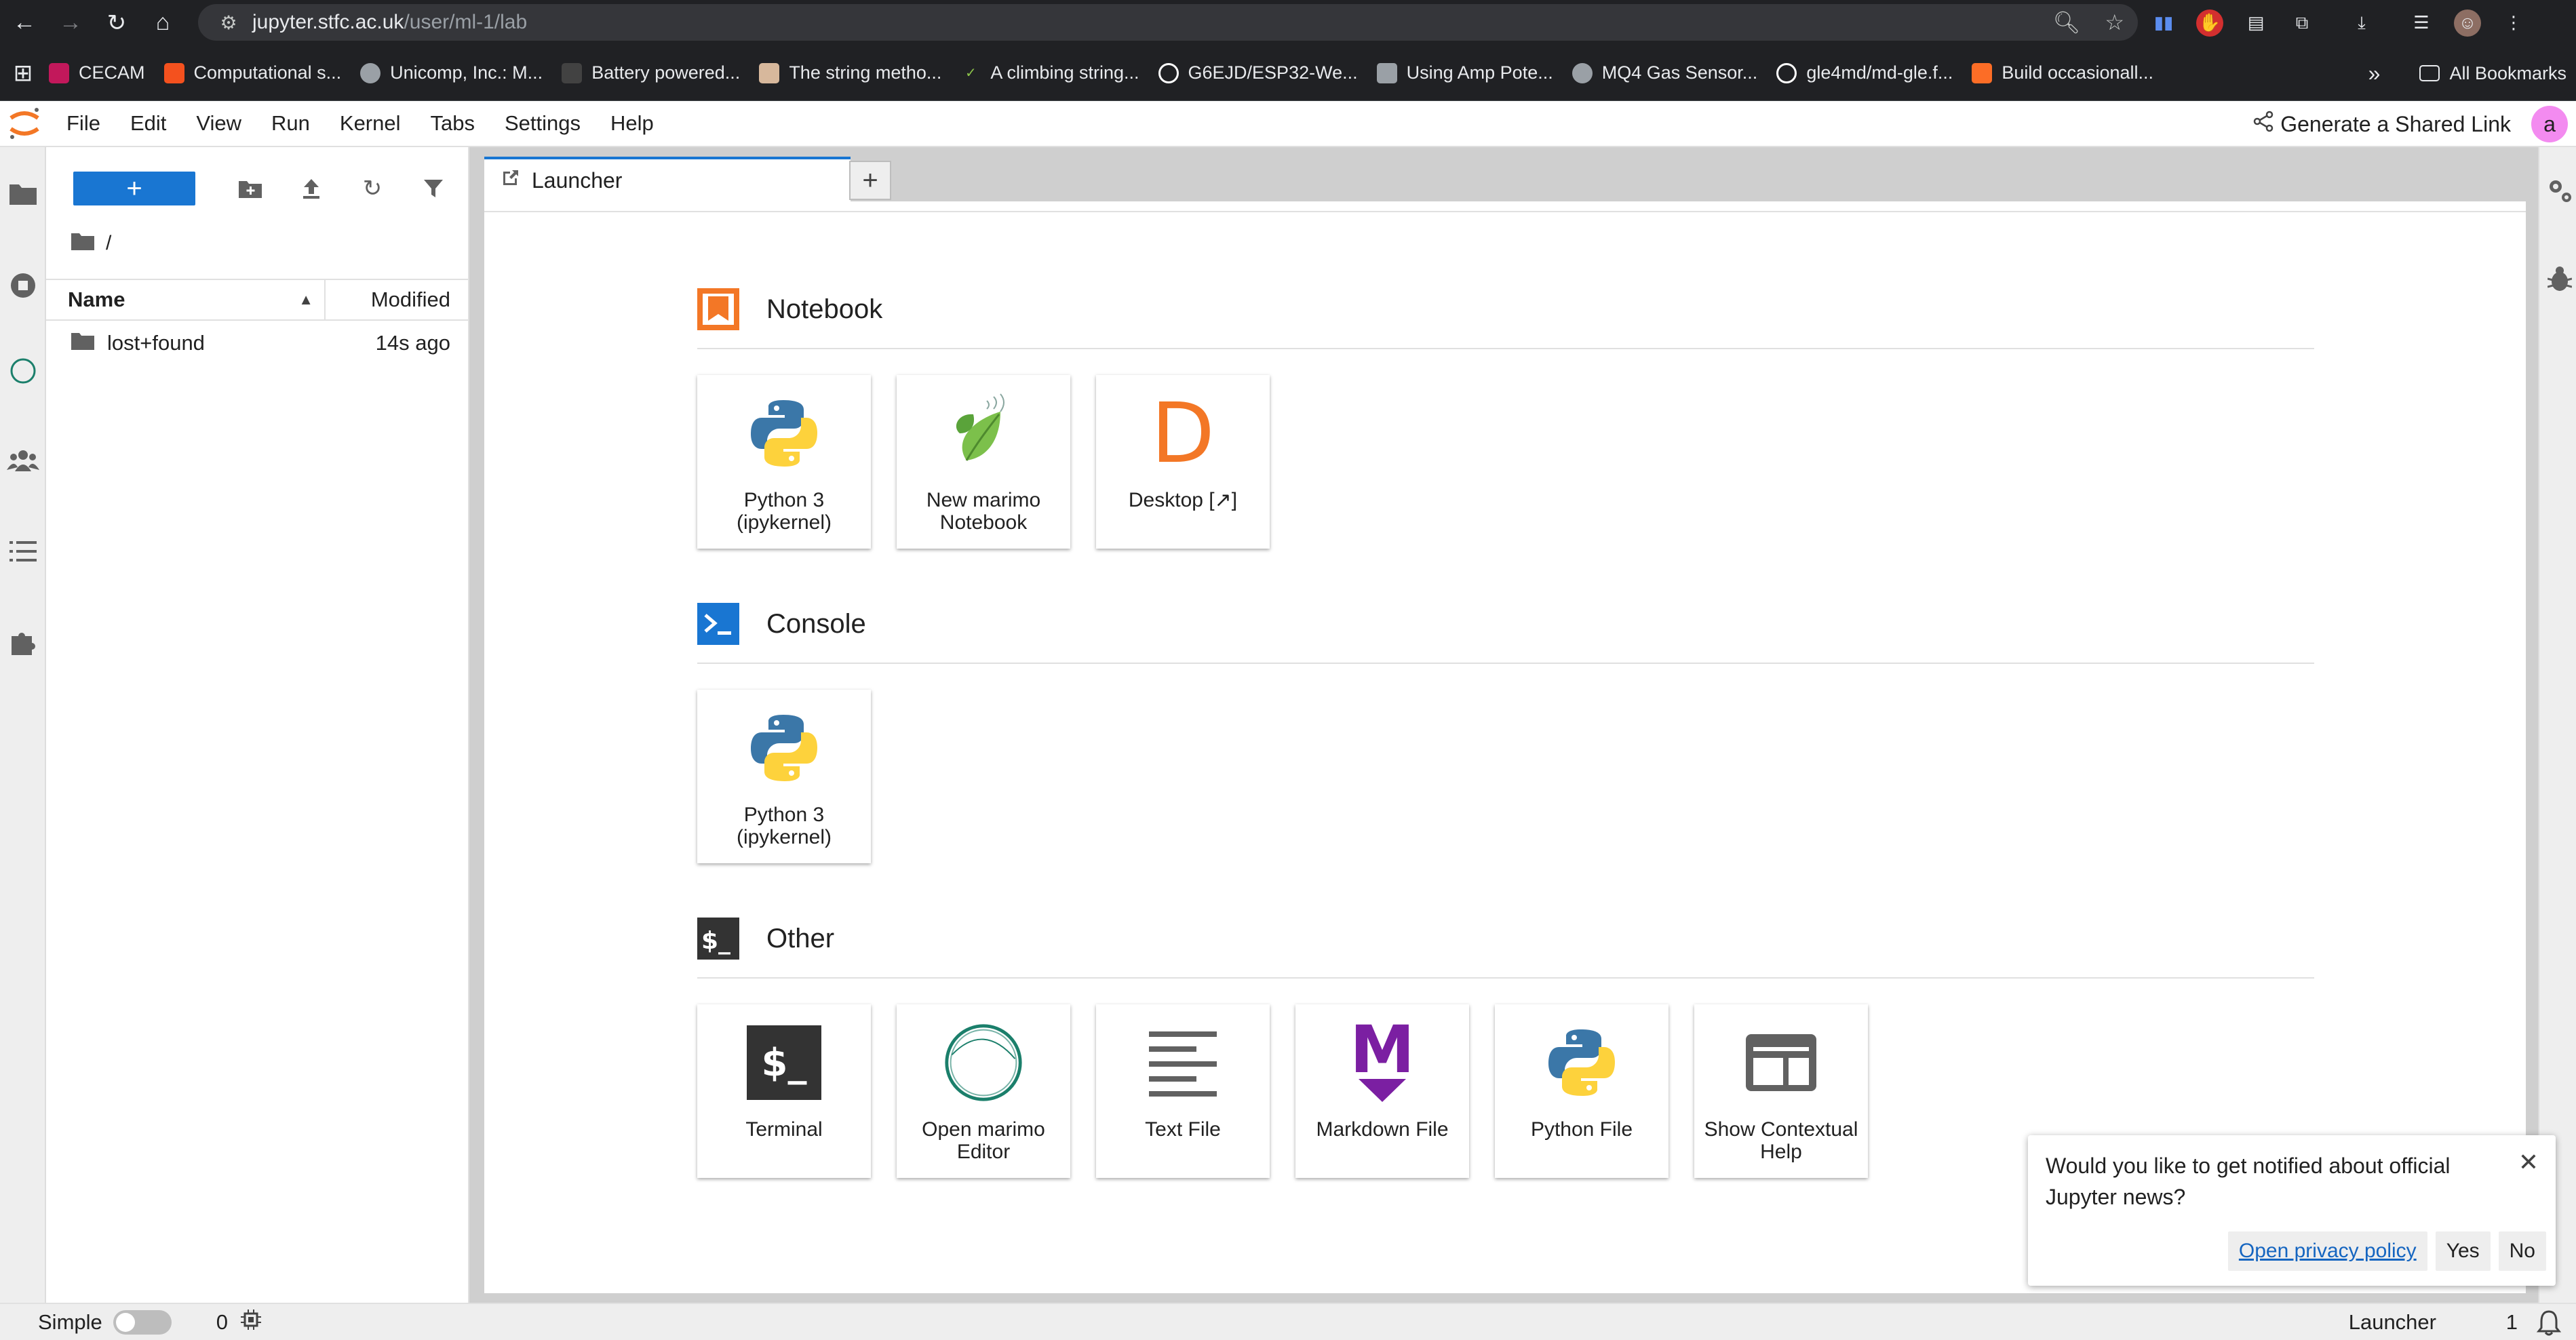  Describe the element at coordinates (784, 462) in the screenshot. I see `launcher-card-python3-notebook: Python 3 (ipykernel)` at that location.